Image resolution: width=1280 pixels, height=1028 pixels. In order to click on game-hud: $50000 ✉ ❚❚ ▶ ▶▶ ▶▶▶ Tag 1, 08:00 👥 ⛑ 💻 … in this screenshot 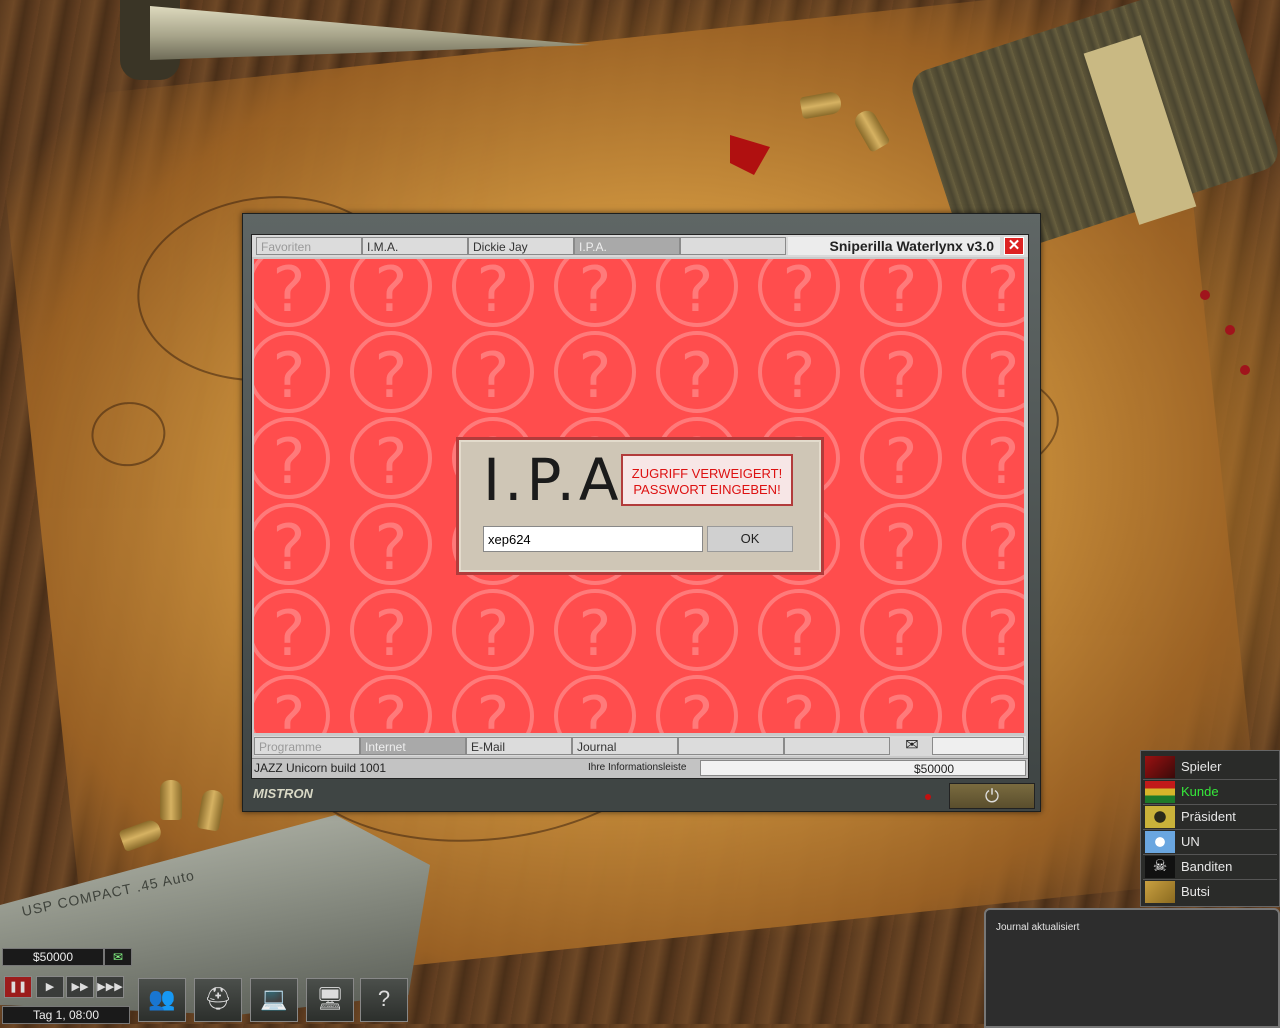, I will do `click(205, 985)`.